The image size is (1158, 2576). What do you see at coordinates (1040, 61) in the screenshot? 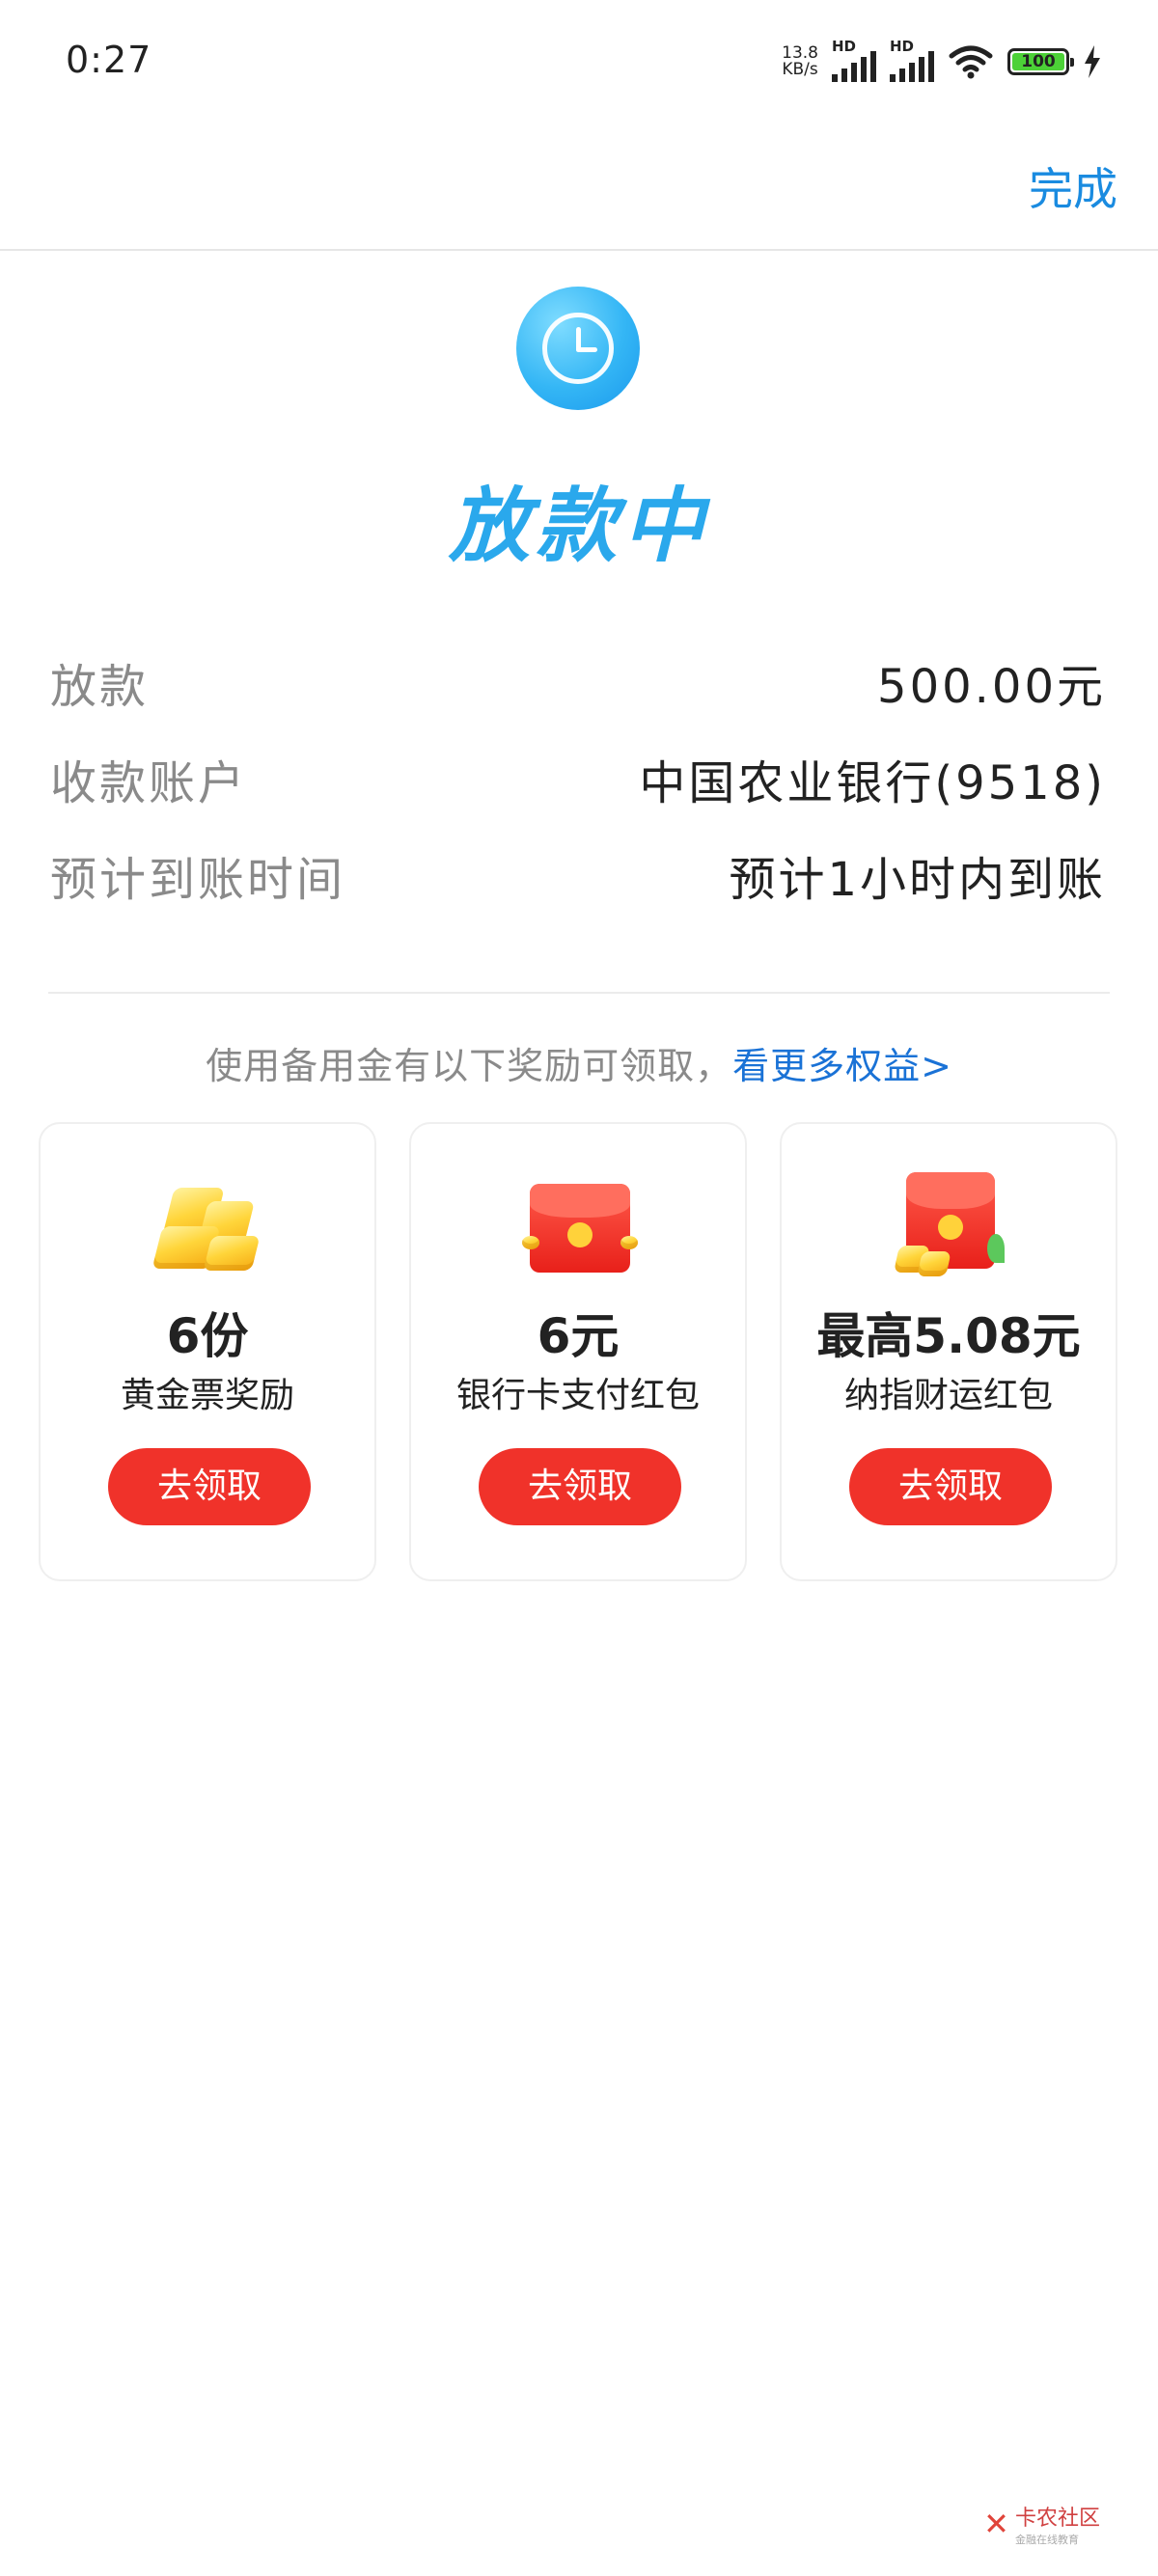
I see `battery-icon: 100` at bounding box center [1040, 61].